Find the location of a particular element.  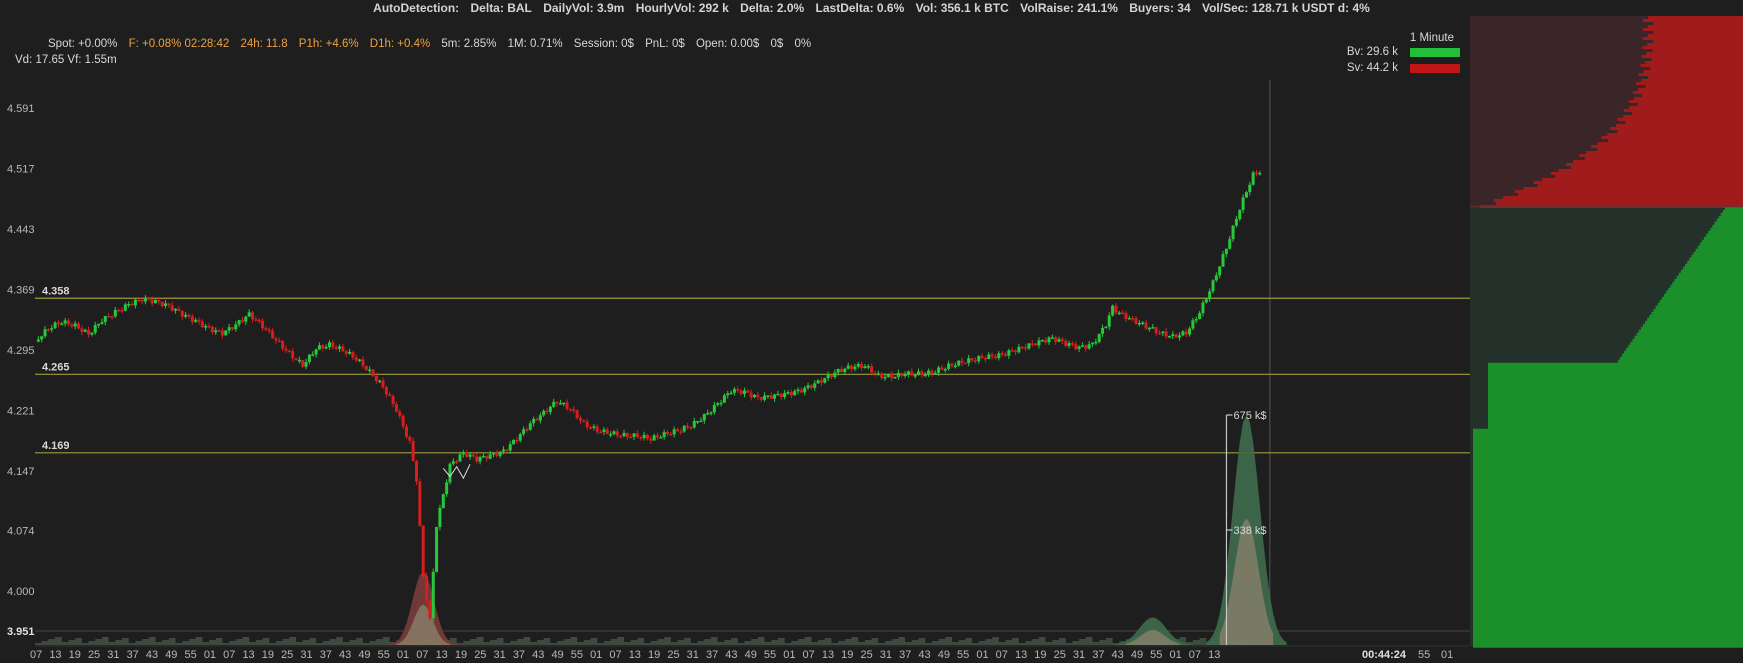

buyers-count: Buyers: 34 is located at coordinates (1160, 8).